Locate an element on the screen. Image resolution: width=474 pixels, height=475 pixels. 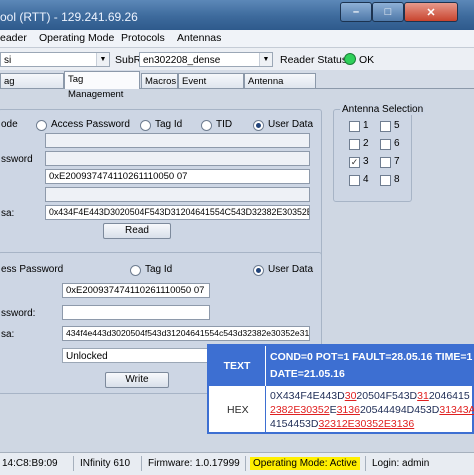
antenna-4-checkbox is located at coordinates (354, 180).